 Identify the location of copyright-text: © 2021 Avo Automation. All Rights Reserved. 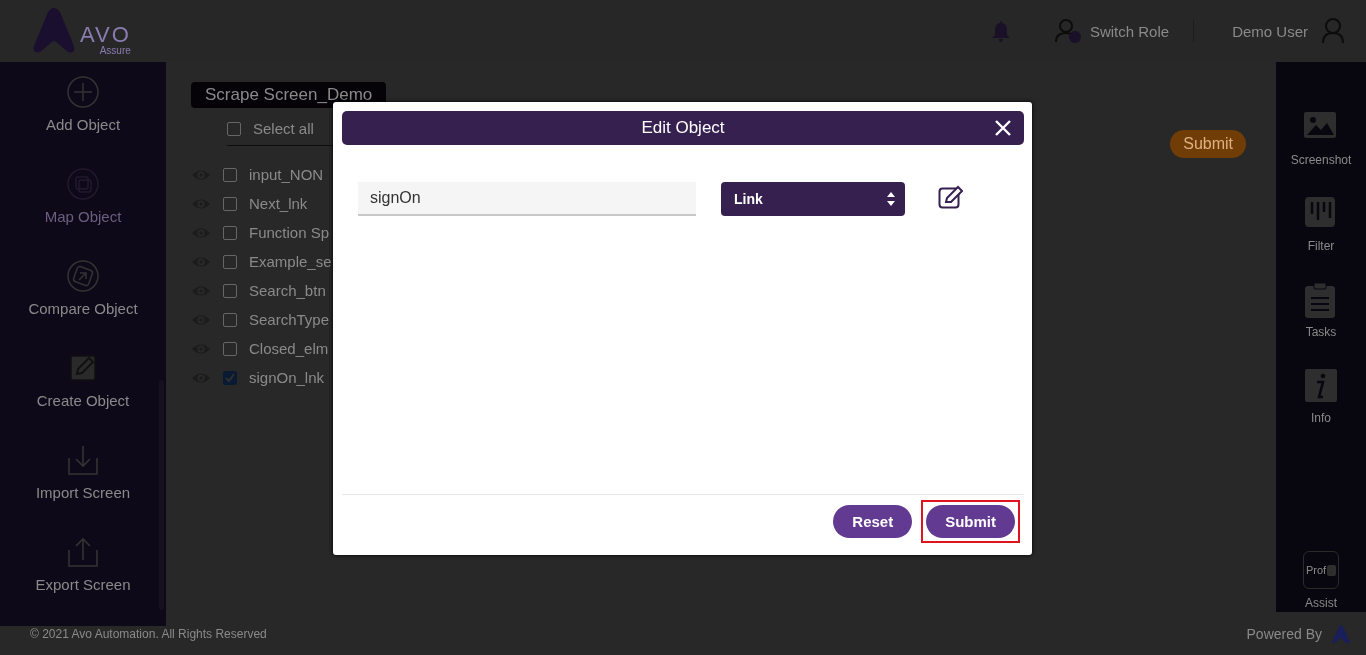
(148, 633).